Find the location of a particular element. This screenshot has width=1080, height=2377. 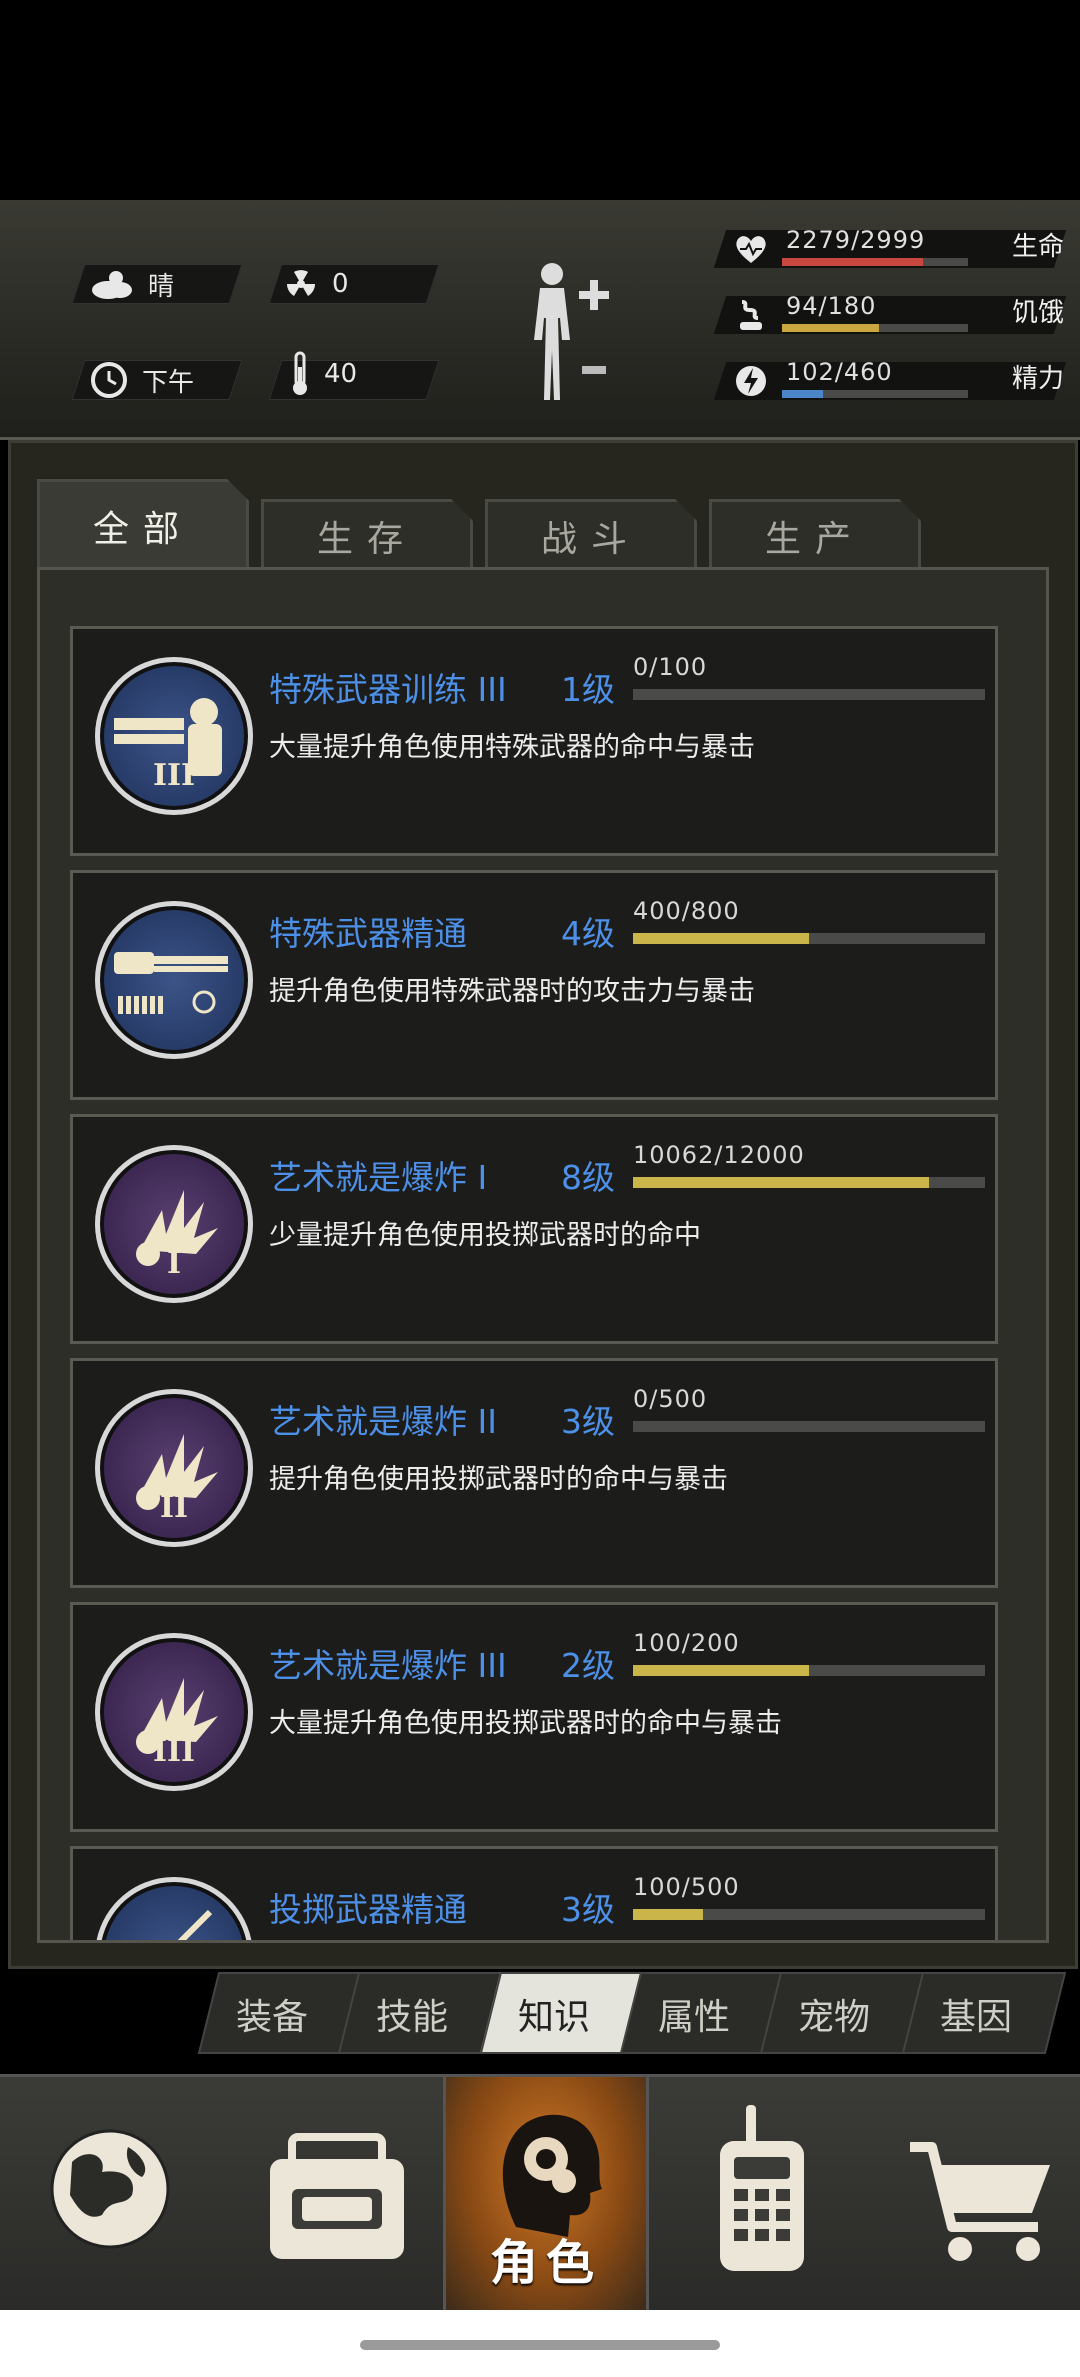

energy-label: 精力 is located at coordinates (1037, 379).